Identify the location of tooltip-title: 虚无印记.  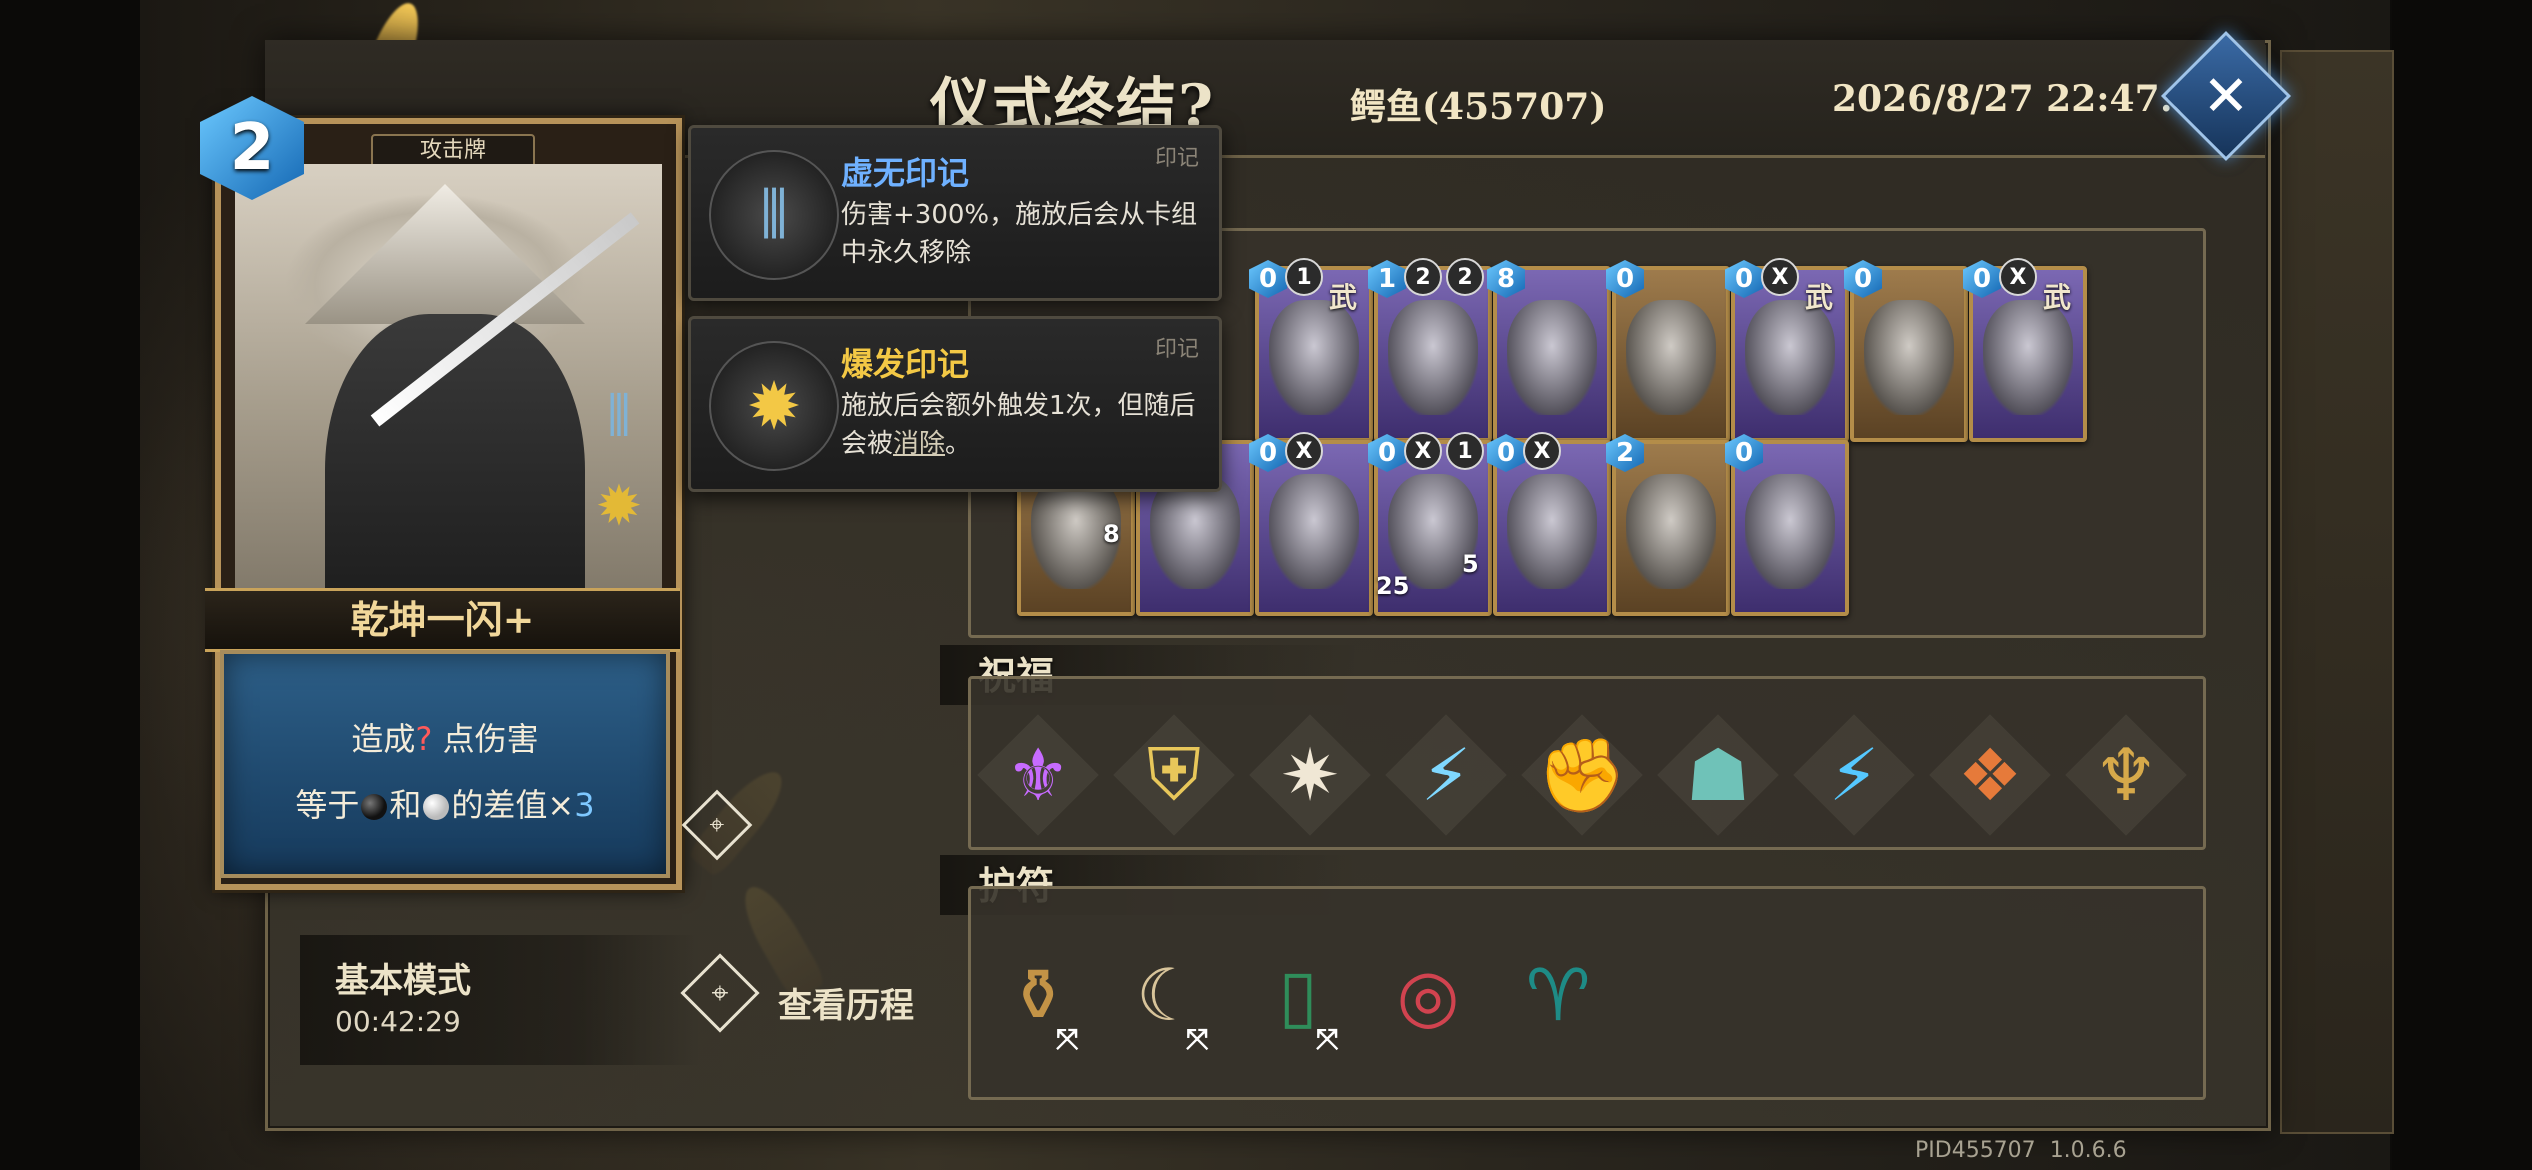
(905, 173).